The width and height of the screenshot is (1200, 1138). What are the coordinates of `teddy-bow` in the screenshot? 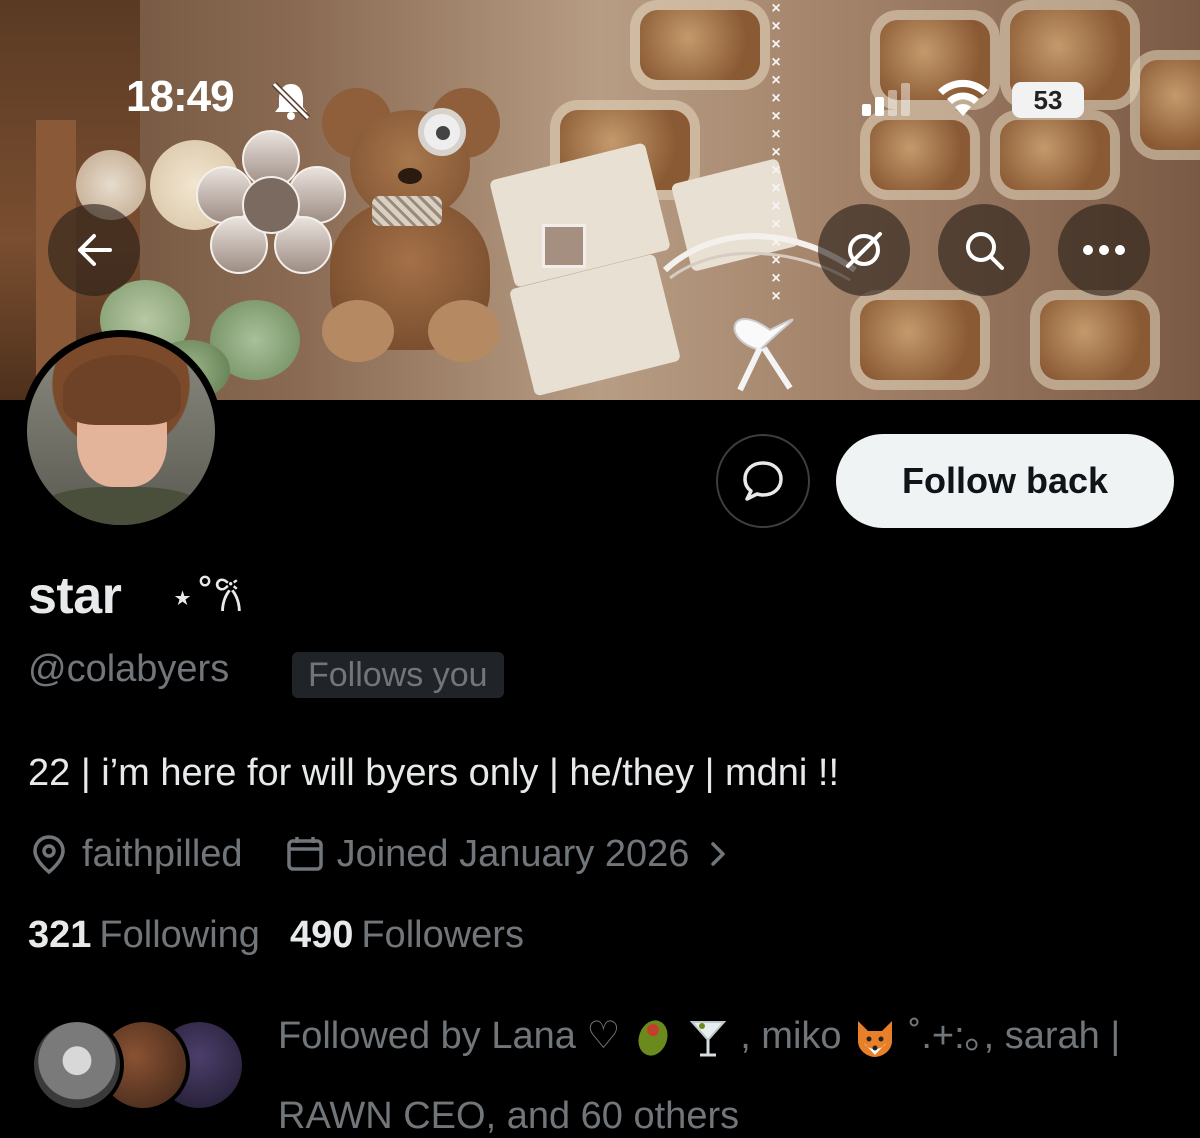 It's located at (407, 211).